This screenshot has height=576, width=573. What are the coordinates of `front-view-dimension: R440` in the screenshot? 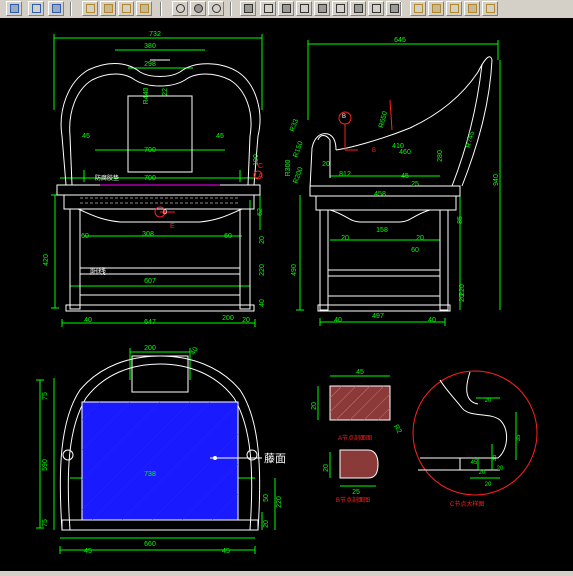 It's located at (146, 96).